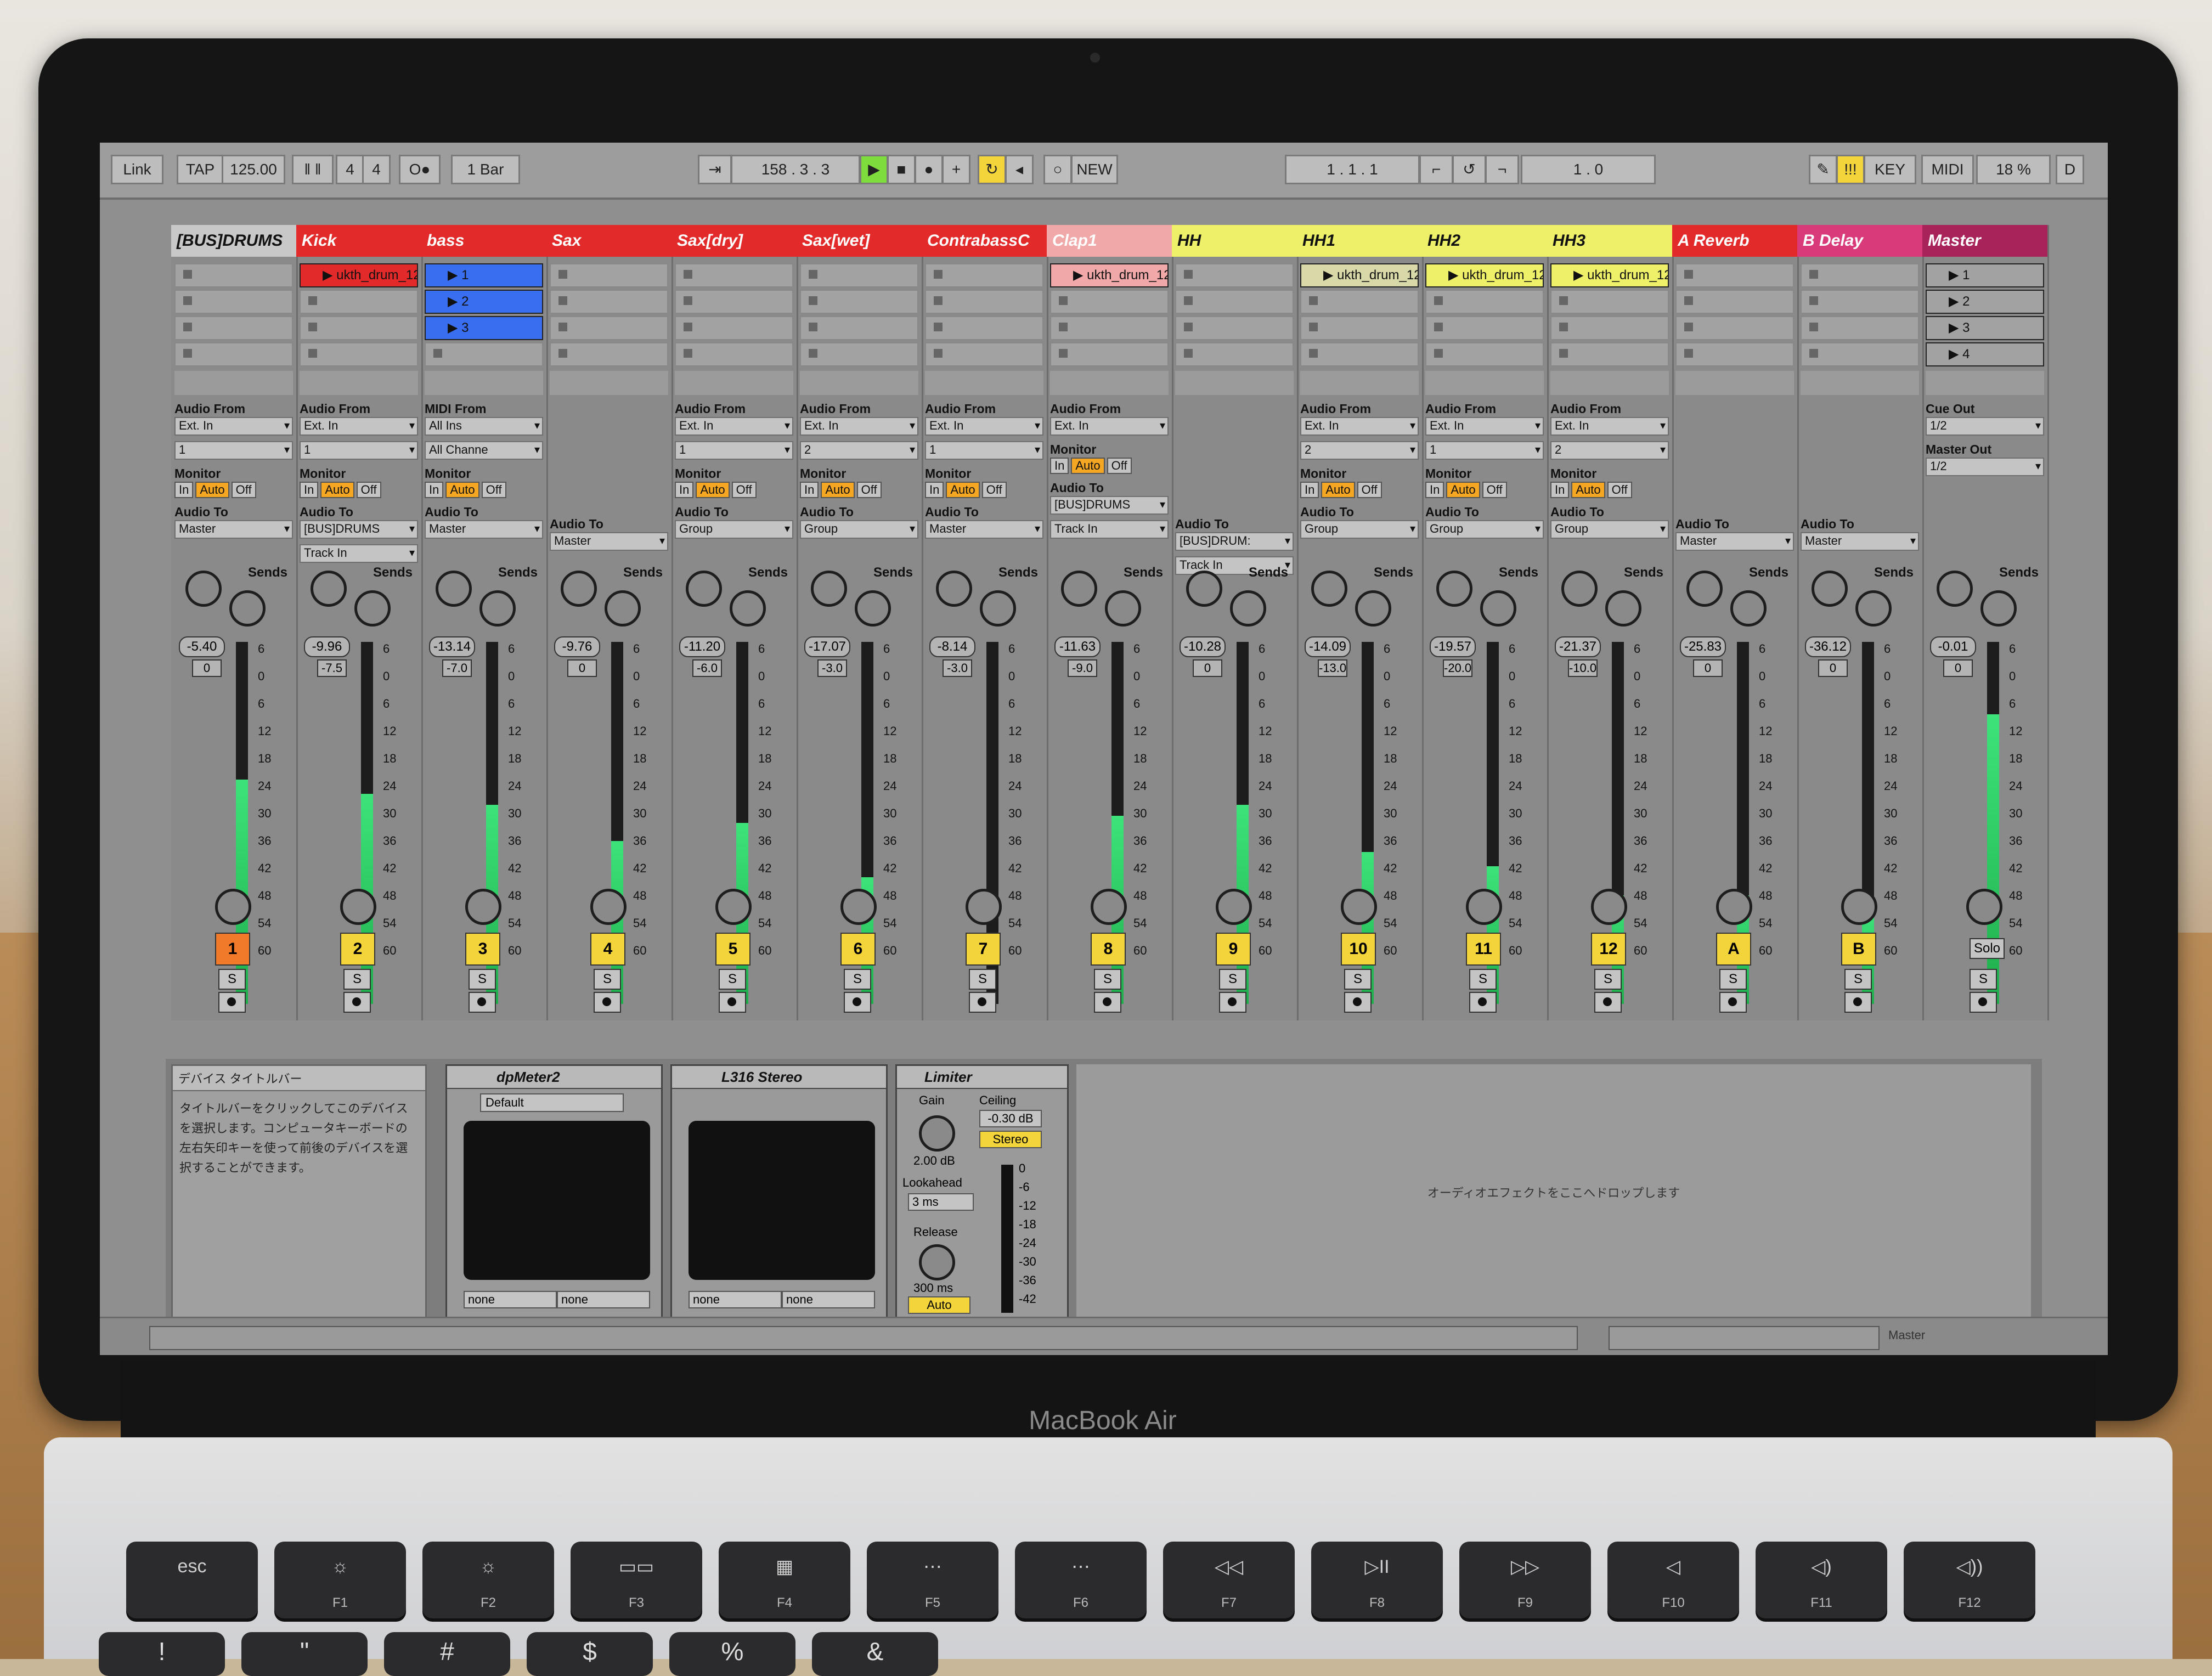  Describe the element at coordinates (827, 646) in the screenshot. I see `volume-field: -17.07` at that location.